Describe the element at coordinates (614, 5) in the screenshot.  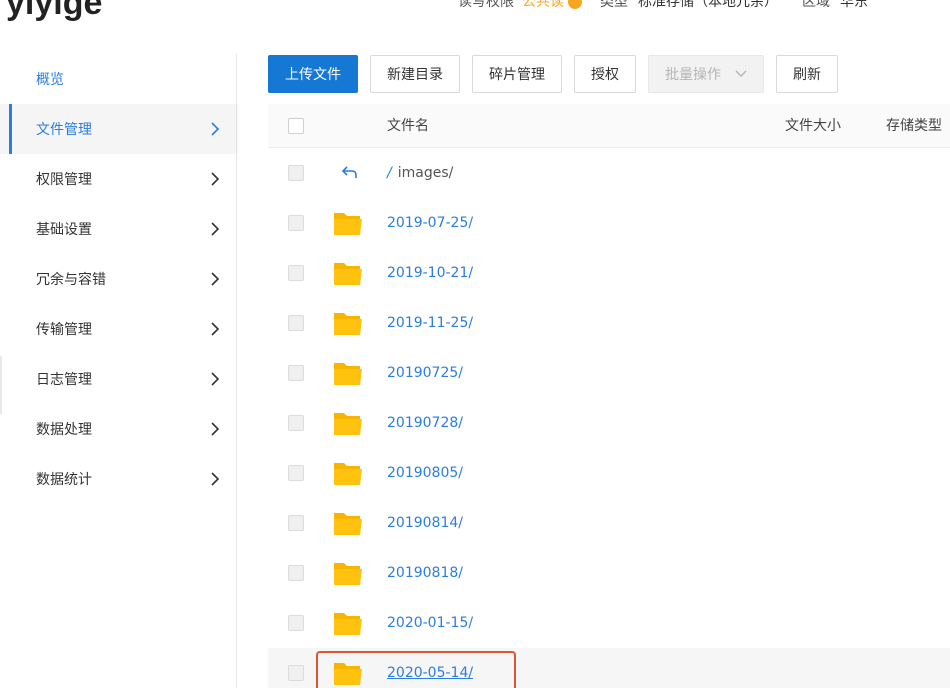
I see `type-label: 类型` at that location.